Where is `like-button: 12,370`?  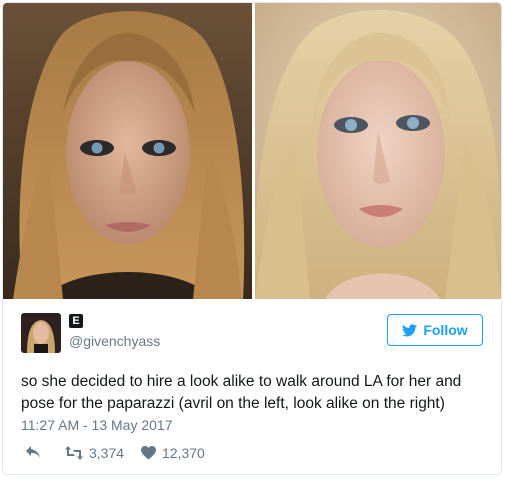 like-button: 12,370 is located at coordinates (173, 453).